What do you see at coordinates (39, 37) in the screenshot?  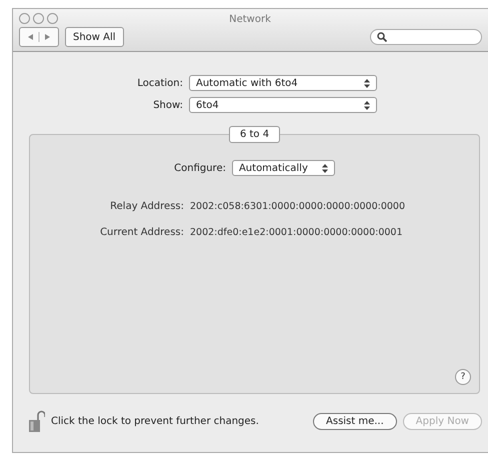 I see `back-forward-control` at bounding box center [39, 37].